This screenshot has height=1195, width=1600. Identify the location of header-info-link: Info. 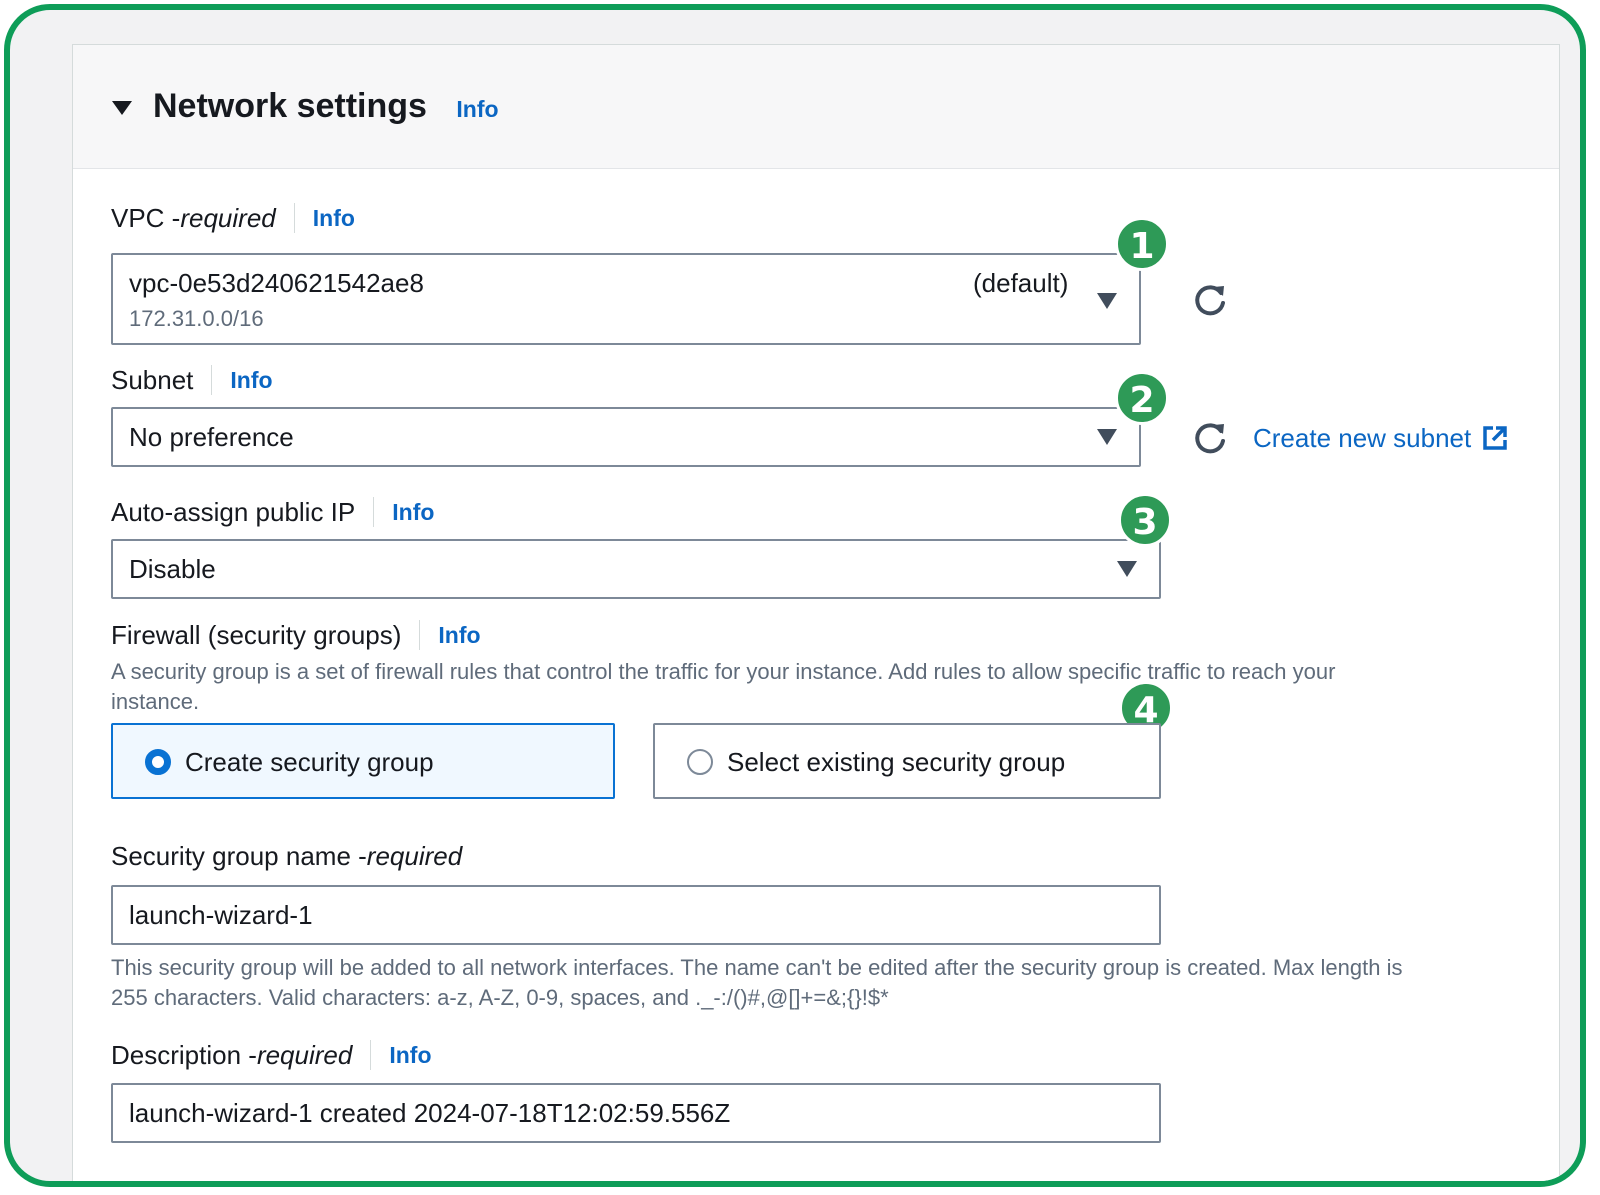
(477, 109).